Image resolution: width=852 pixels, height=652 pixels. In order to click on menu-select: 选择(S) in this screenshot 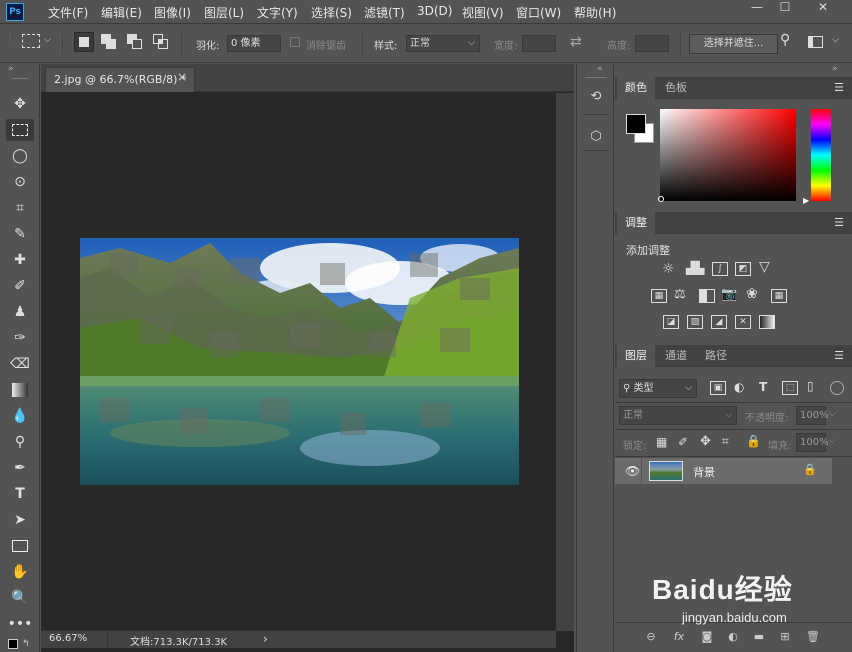, I will do `click(331, 12)`.